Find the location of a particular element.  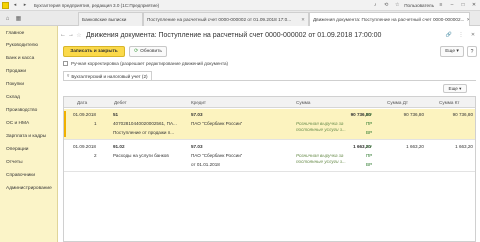

sidebar-item-manager: Руководителю is located at coordinates (22, 45).